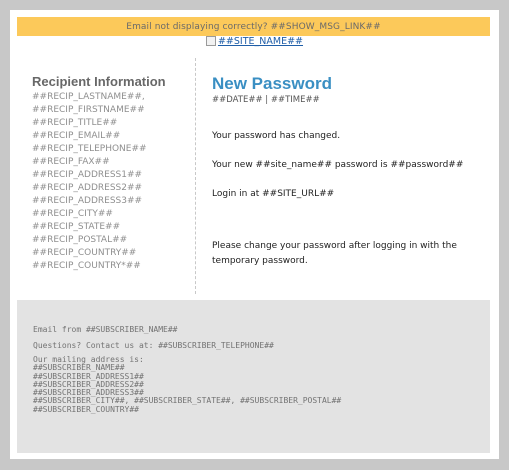 The image size is (509, 470). I want to click on site-logo: ##SITE_NAME##, so click(254, 41).